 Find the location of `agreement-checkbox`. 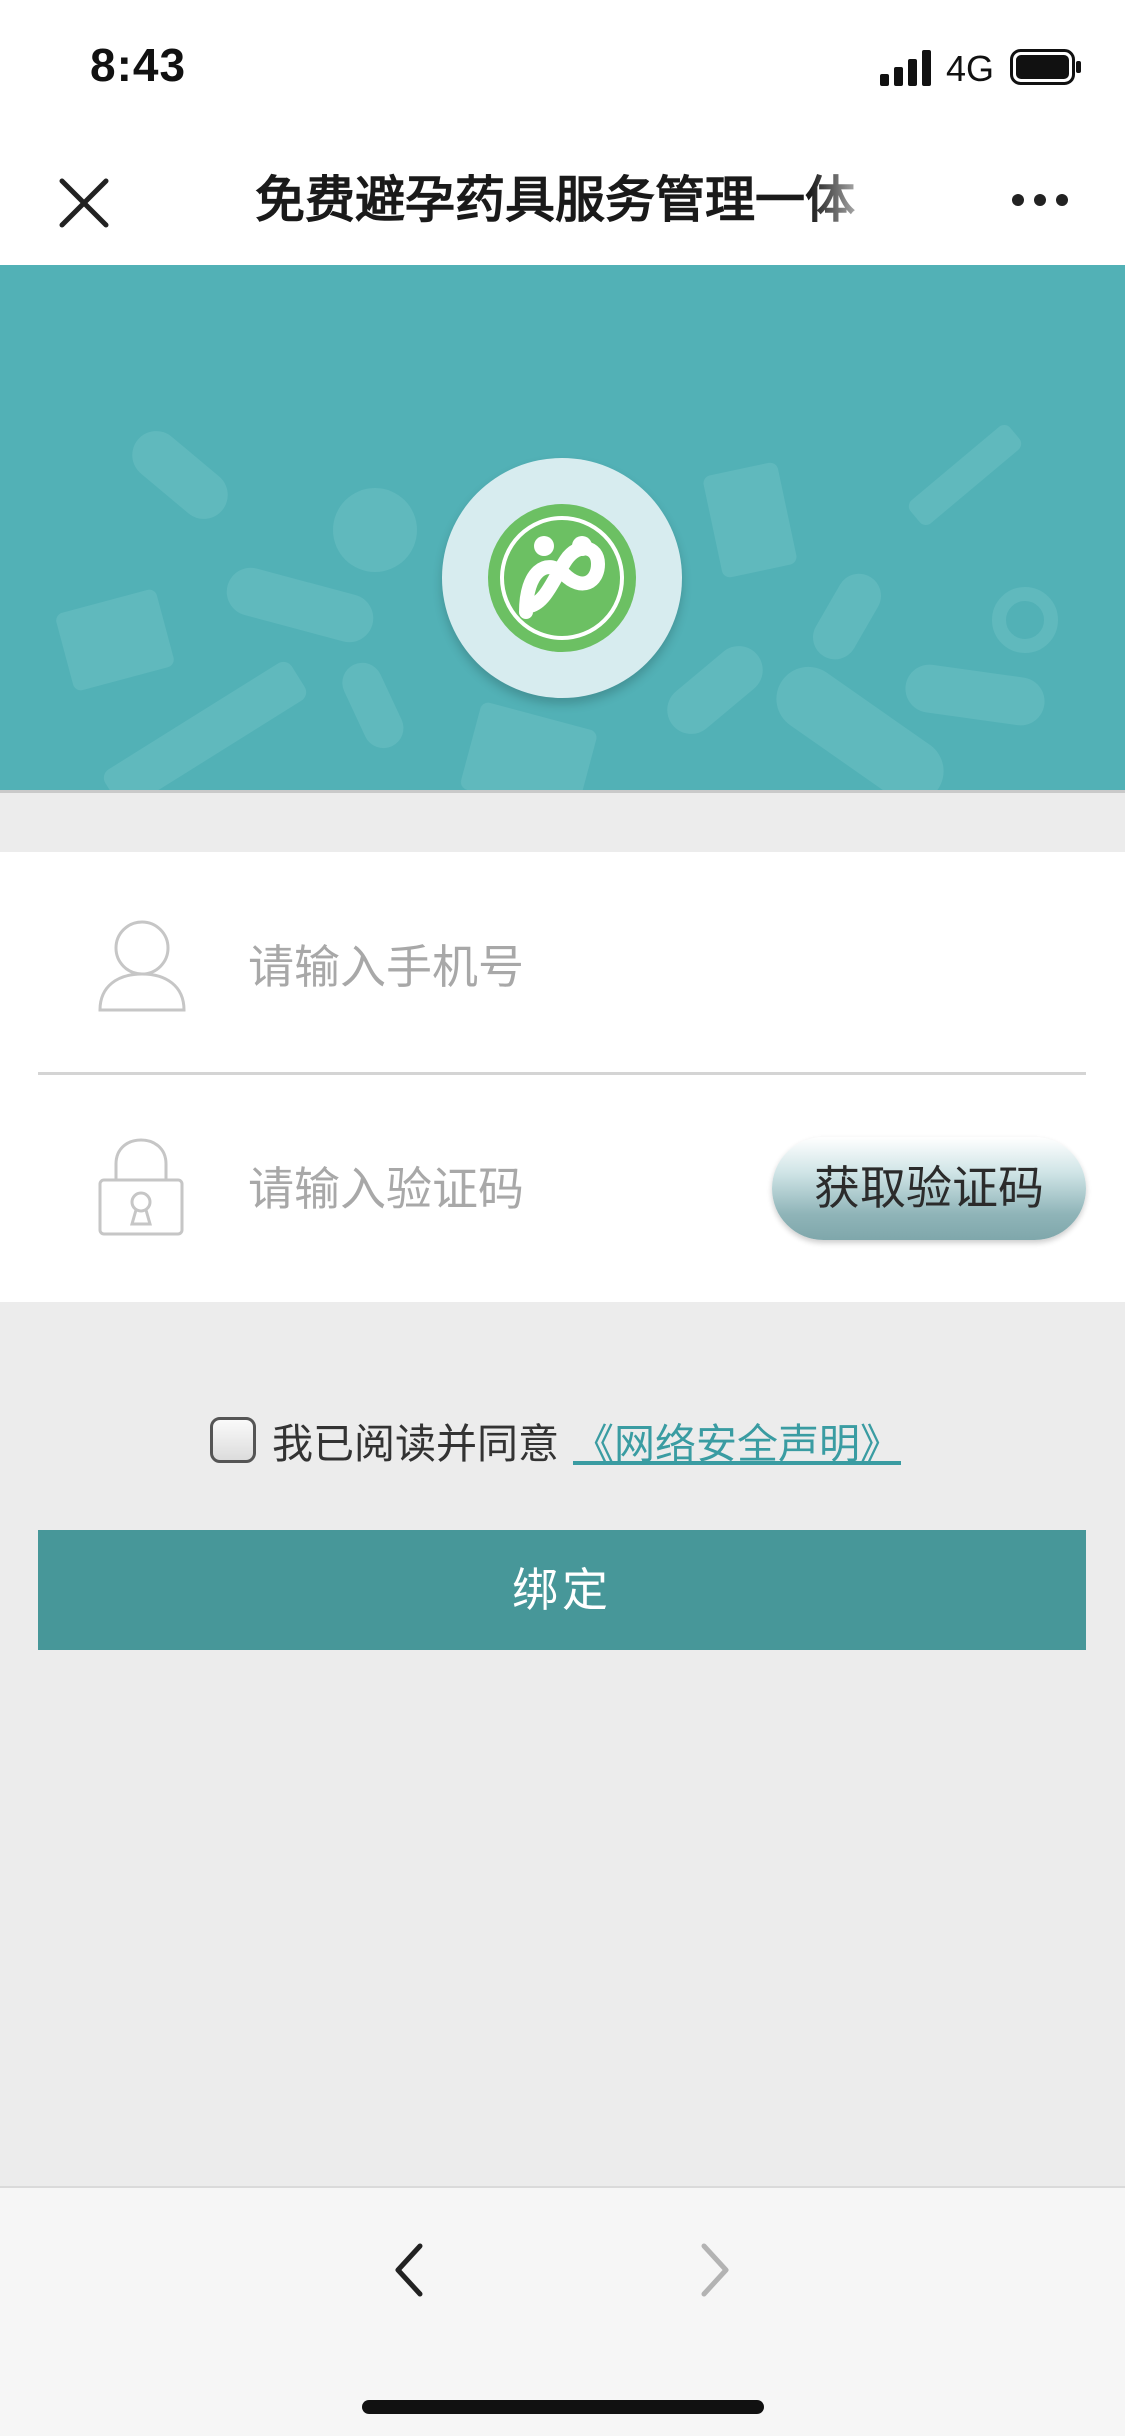

agreement-checkbox is located at coordinates (233, 1440).